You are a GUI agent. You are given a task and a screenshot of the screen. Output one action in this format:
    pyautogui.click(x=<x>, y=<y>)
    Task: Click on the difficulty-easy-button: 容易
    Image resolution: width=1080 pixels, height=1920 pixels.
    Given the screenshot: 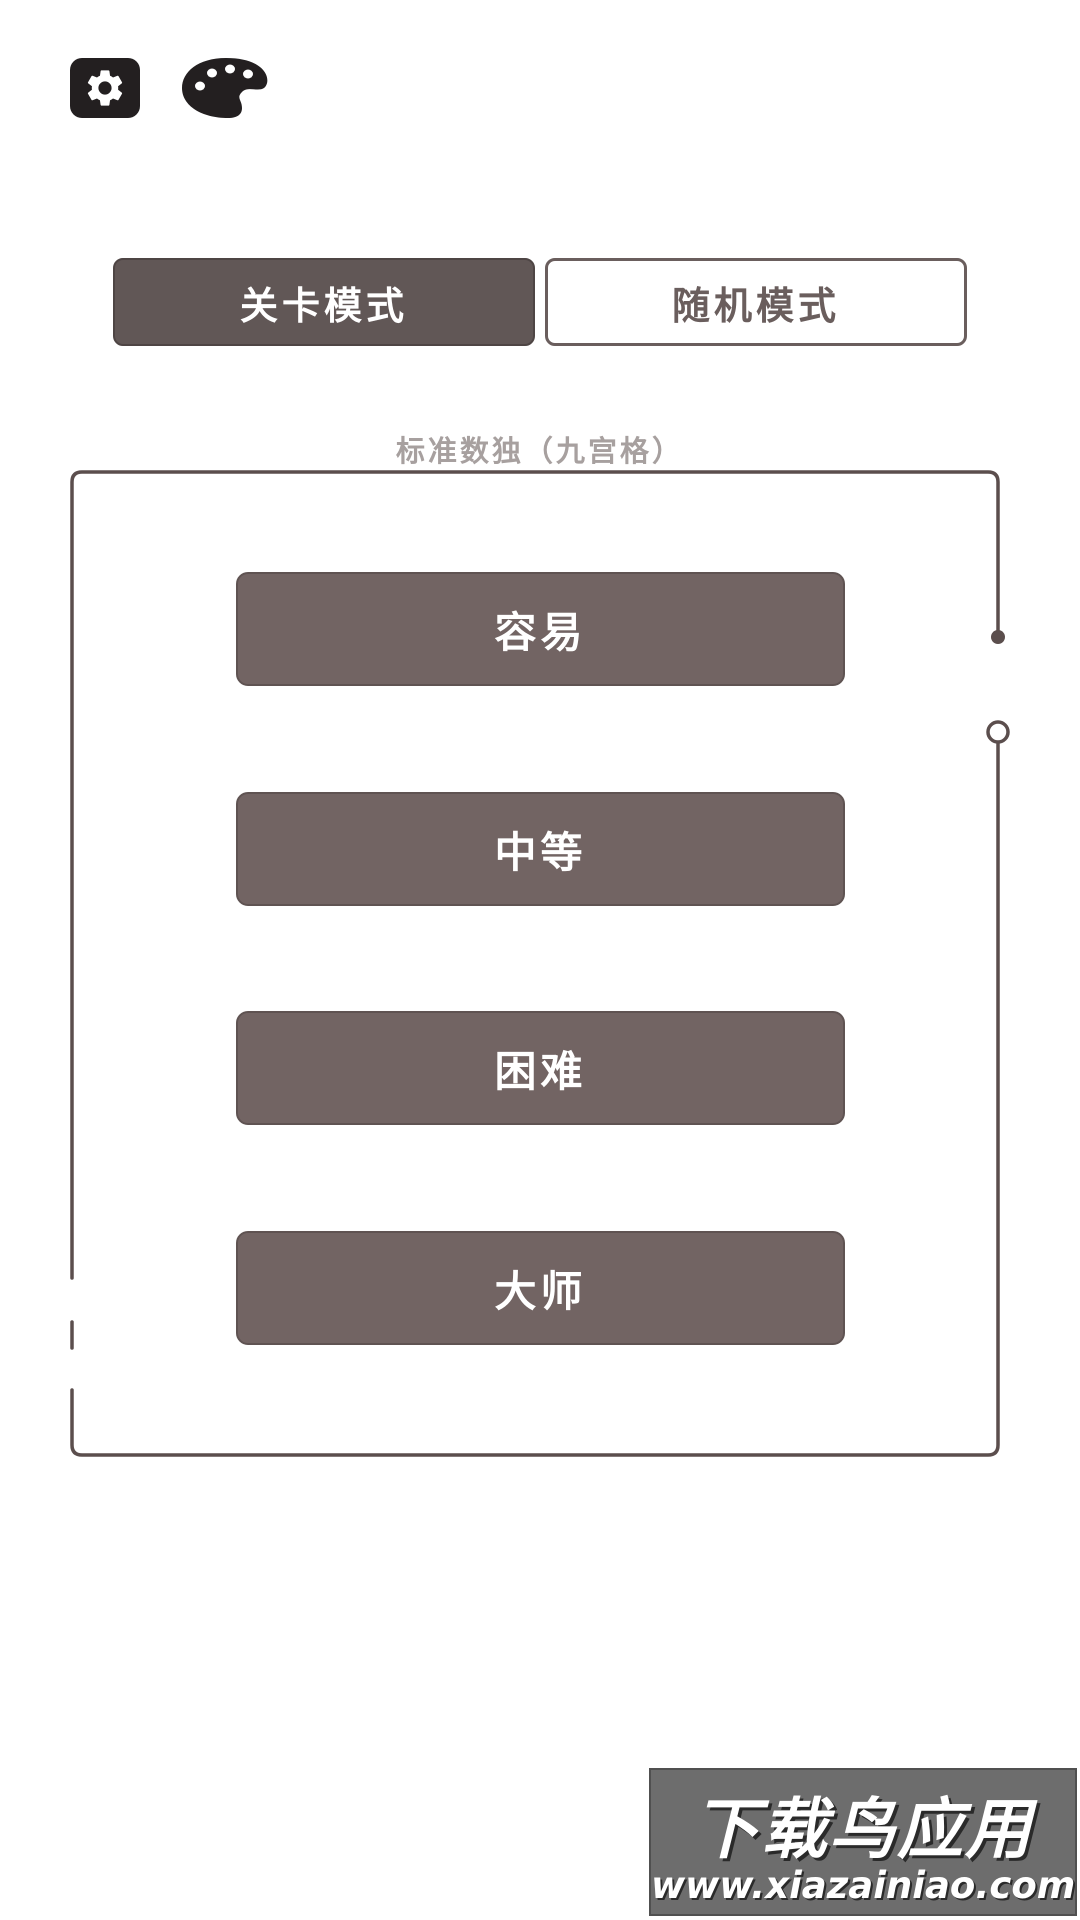 What is the action you would take?
    pyautogui.click(x=540, y=629)
    